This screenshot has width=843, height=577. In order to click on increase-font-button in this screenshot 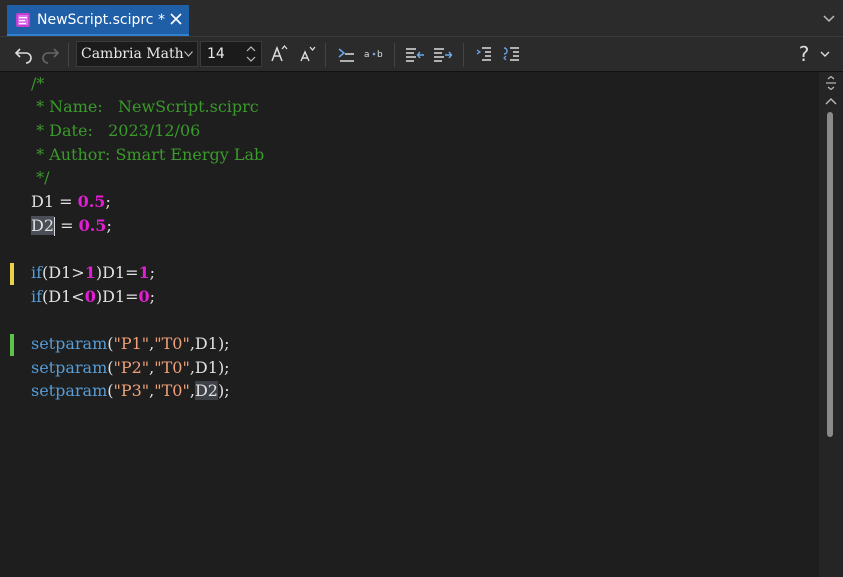, I will do `click(279, 54)`.